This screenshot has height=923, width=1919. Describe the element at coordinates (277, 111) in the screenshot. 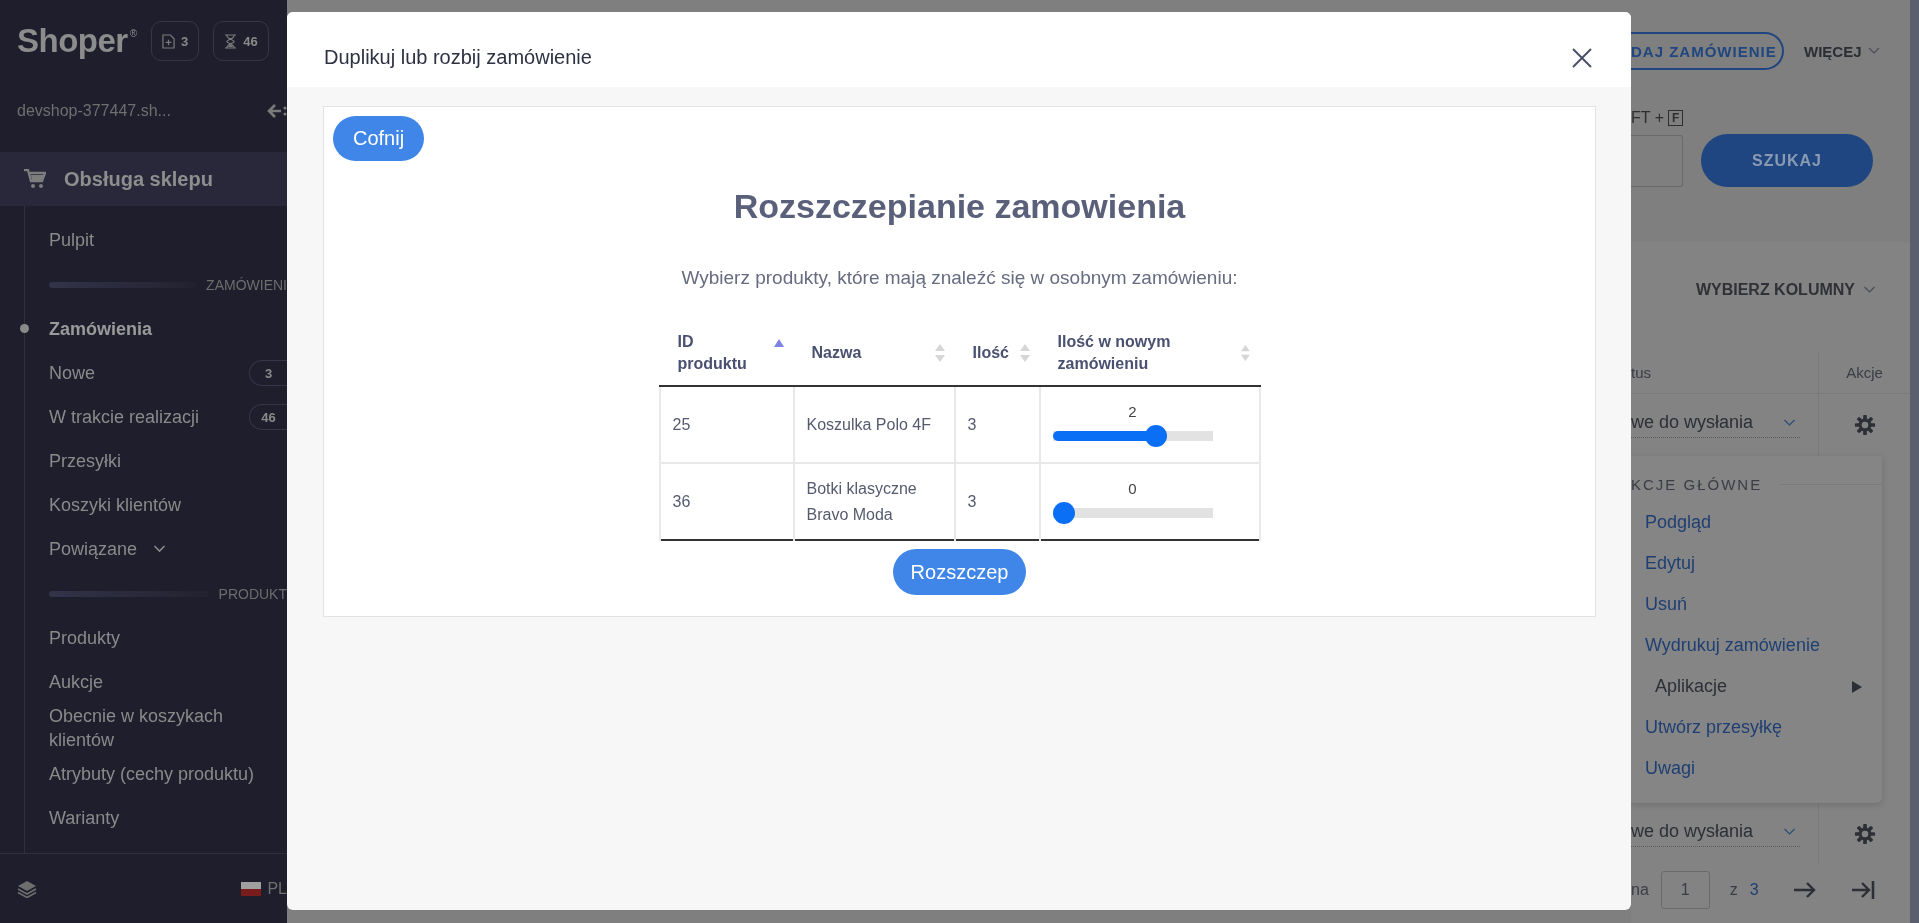

I see `arrow-left-icon` at that location.